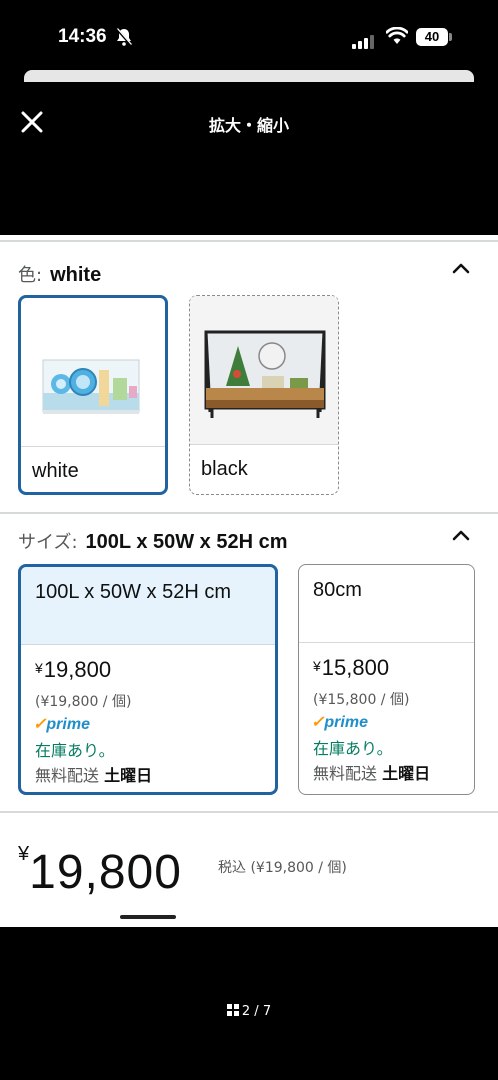  I want to click on status-bar: 14:36 40, so click(249, 35).